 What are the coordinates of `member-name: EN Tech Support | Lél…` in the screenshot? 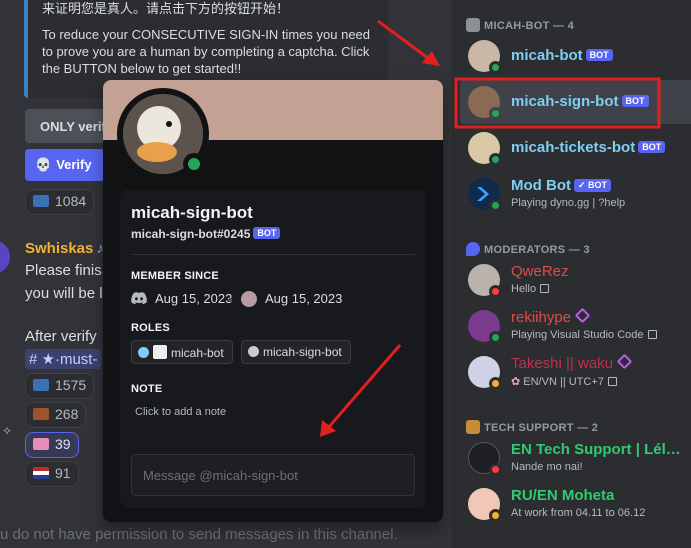 It's located at (596, 449).